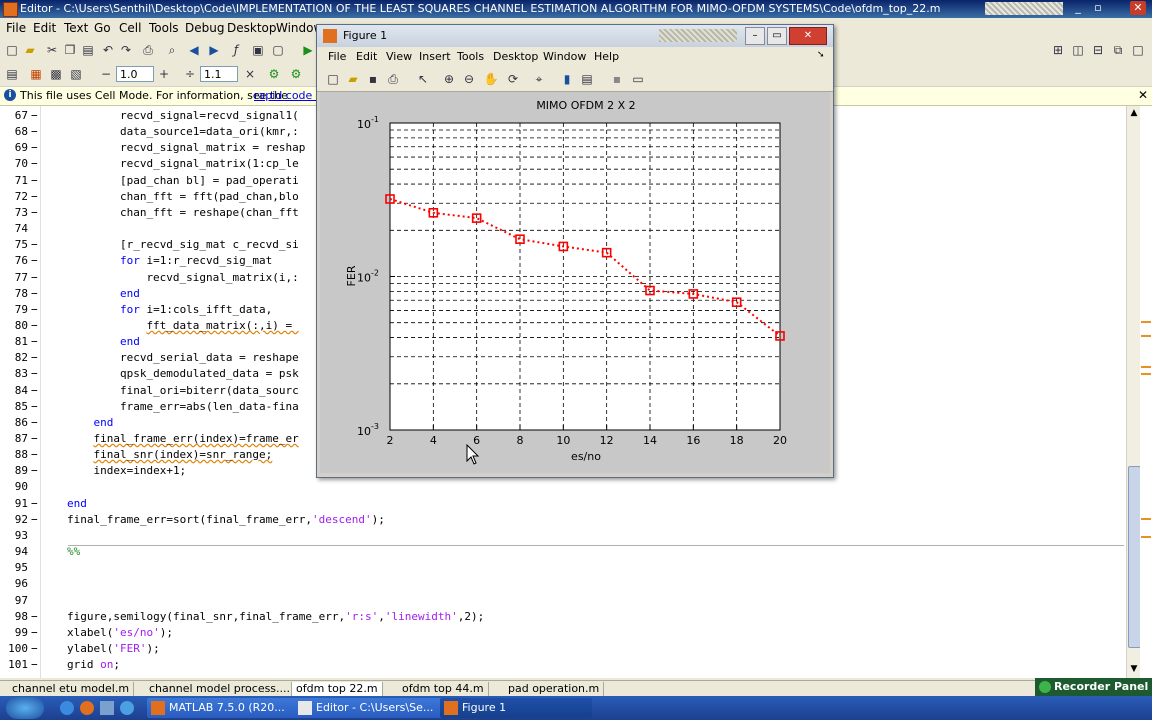 This screenshot has height=720, width=1152. I want to click on back-arrow-icon: ◀, so click(194, 50).